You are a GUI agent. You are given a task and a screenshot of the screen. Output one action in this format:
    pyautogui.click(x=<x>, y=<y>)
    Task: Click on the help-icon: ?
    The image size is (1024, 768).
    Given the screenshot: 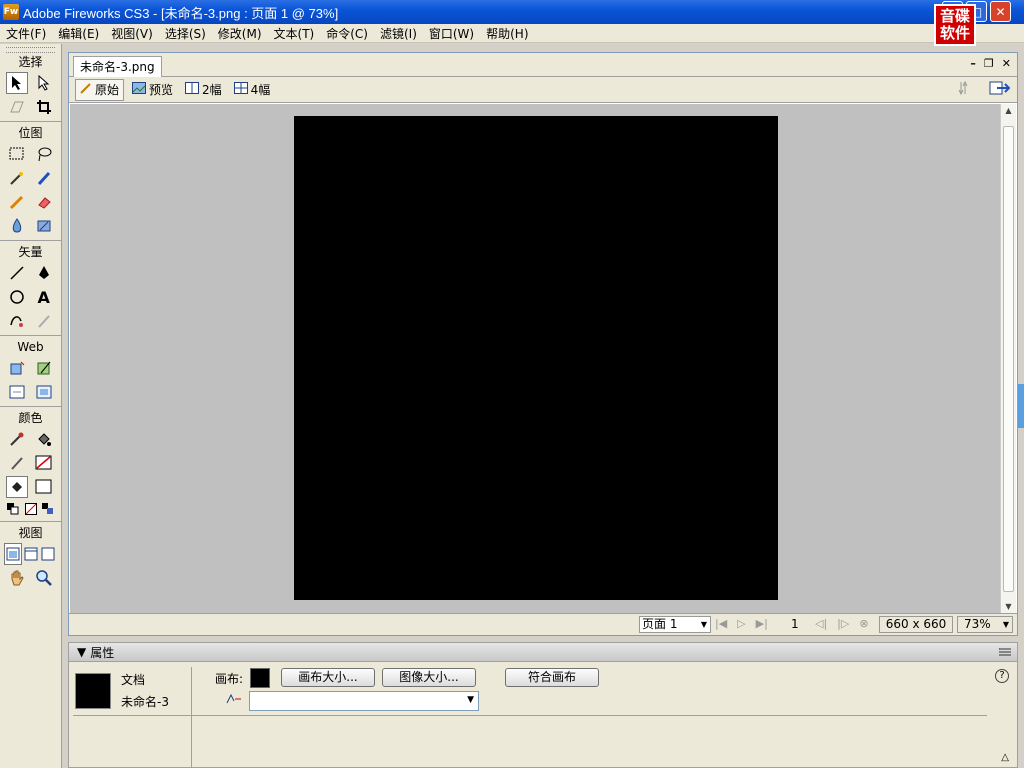 What is the action you would take?
    pyautogui.click(x=1002, y=676)
    